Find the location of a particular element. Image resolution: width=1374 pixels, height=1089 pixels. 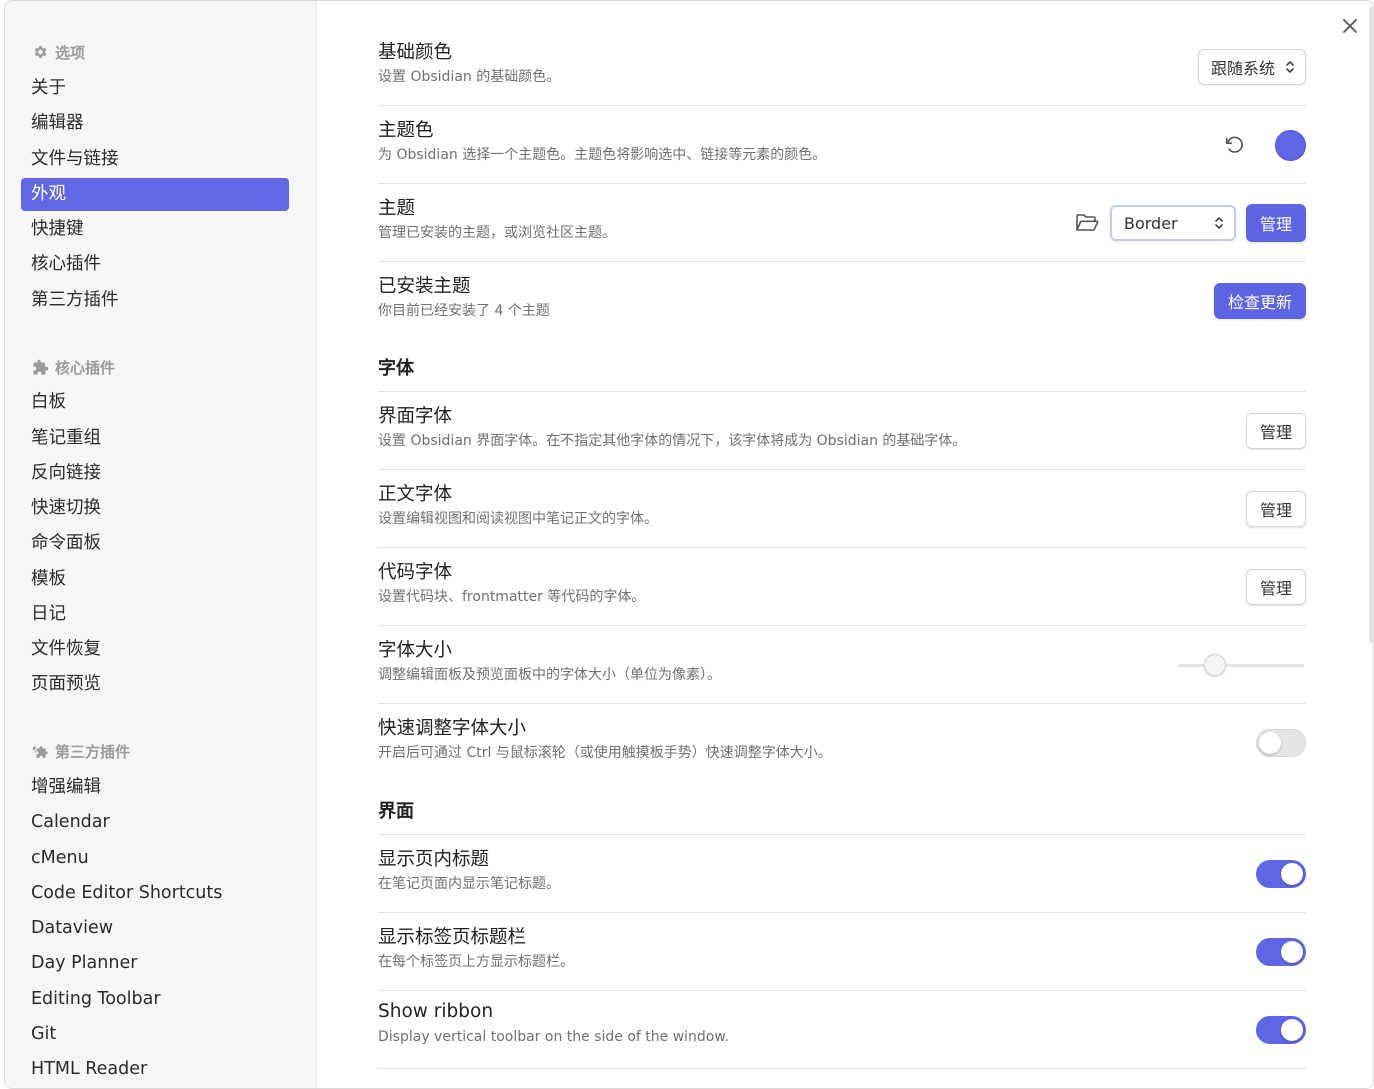

show-inline-title-toggle is located at coordinates (1281, 874).